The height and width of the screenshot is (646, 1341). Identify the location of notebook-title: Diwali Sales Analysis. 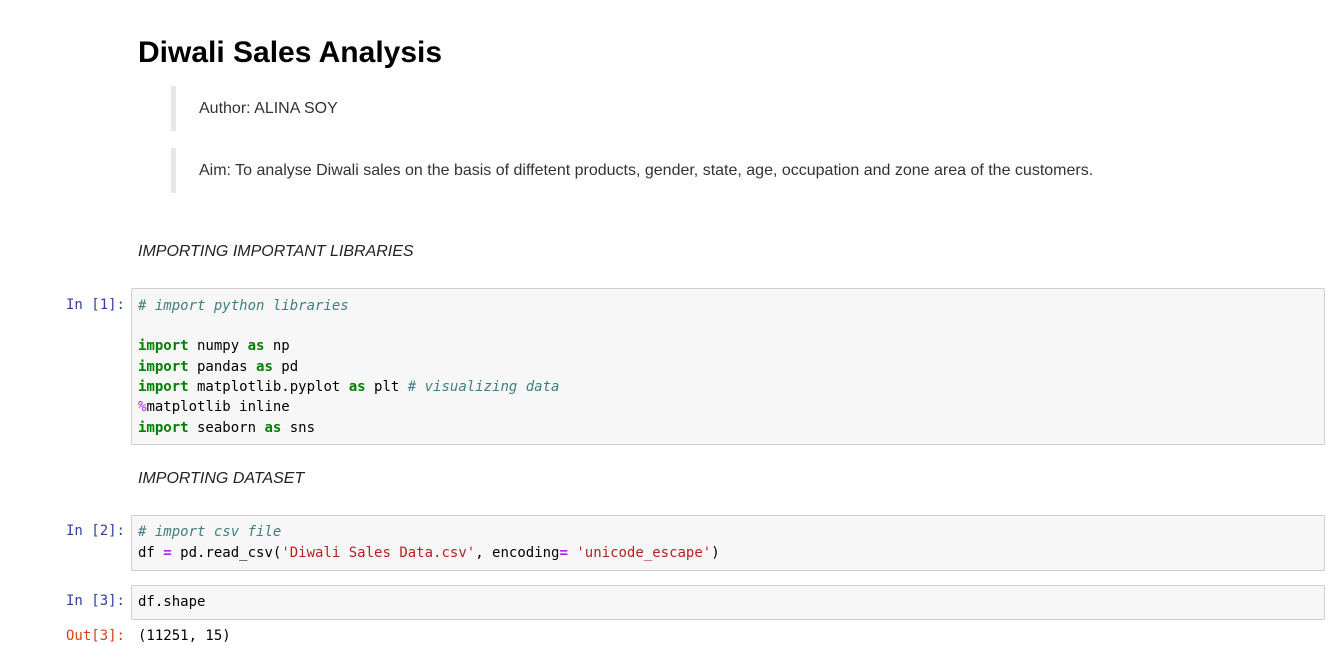
(290, 52).